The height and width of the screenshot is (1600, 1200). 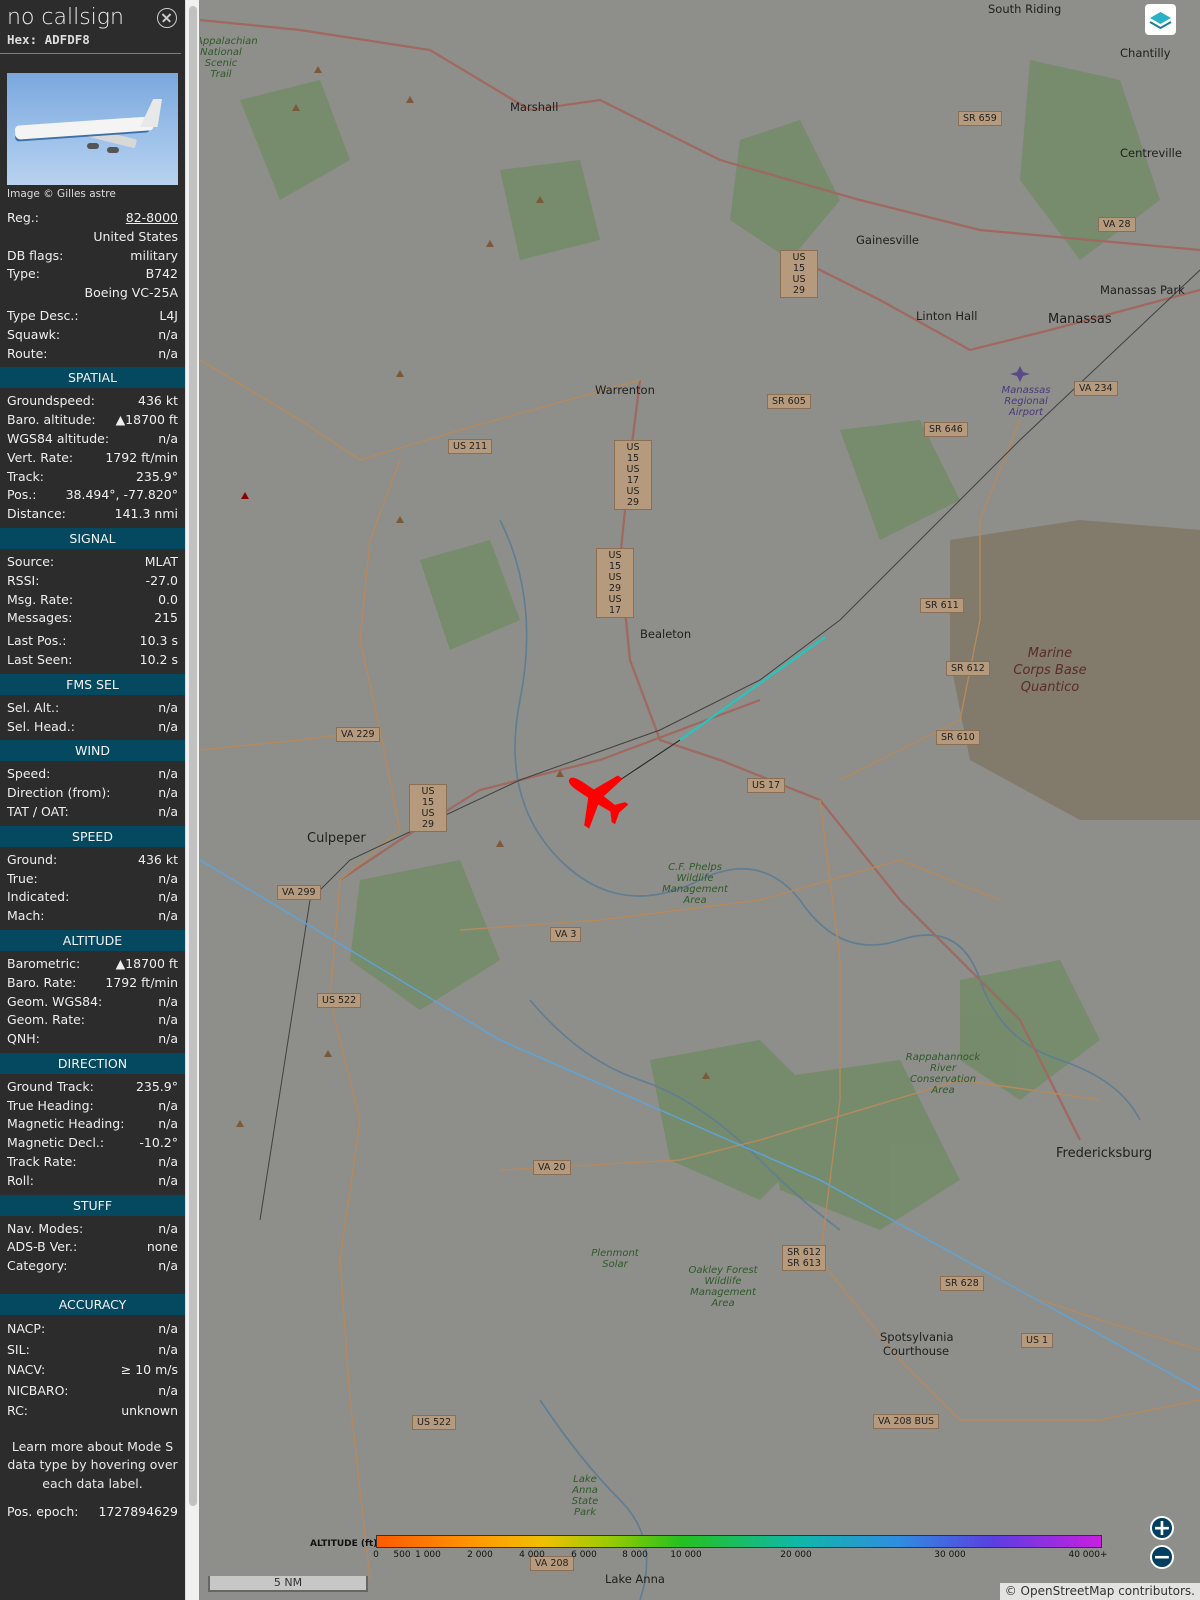 I want to click on row-label: Ground Track:, so click(x=50, y=1087).